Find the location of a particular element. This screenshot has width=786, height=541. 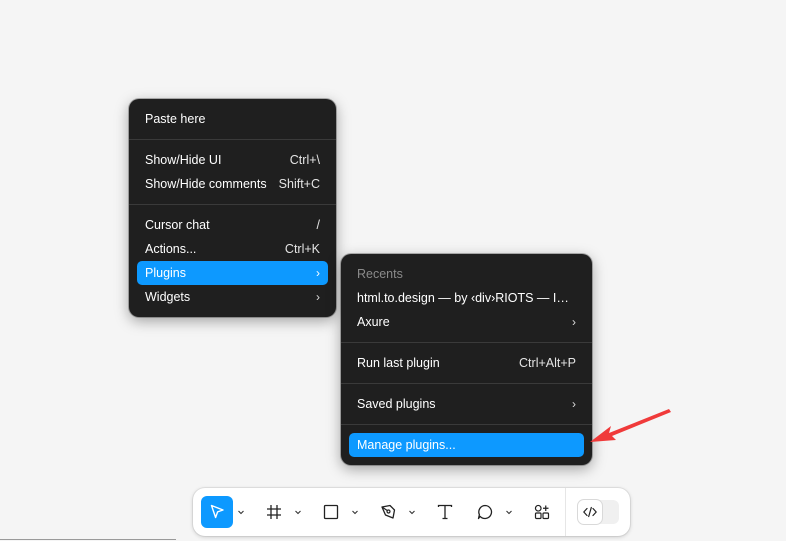

menu-item-label: Show/Hide comments is located at coordinates (206, 184).